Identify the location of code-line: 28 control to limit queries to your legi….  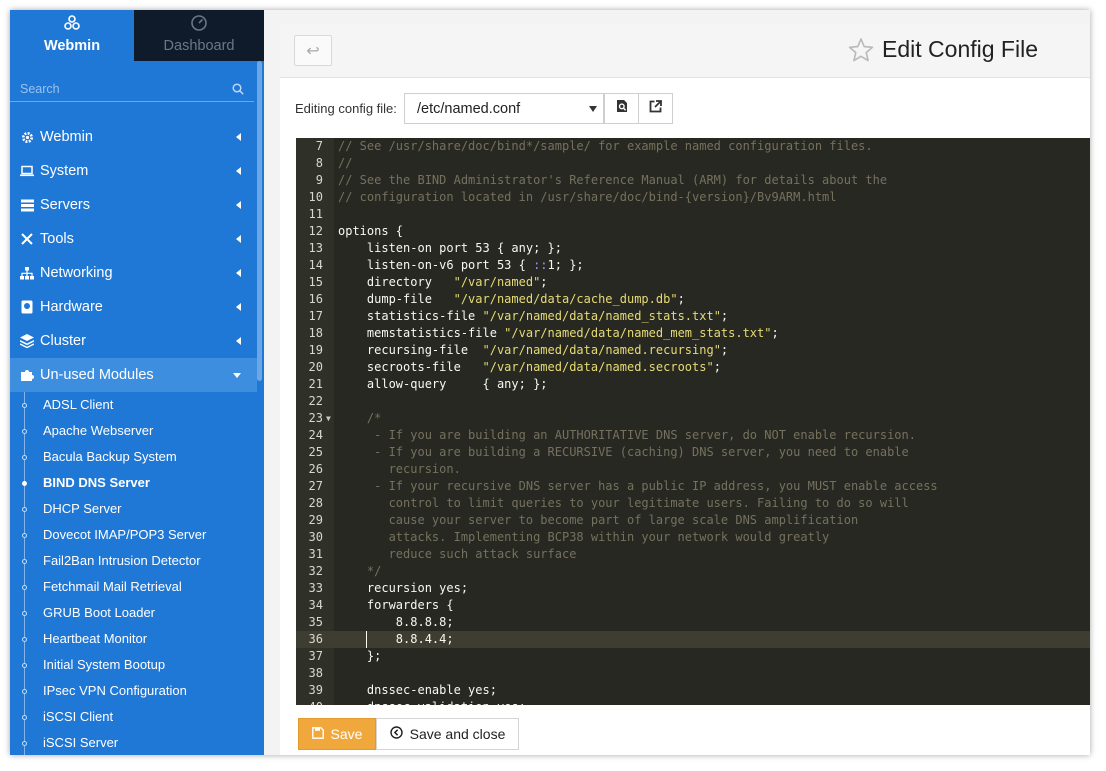
(693, 503).